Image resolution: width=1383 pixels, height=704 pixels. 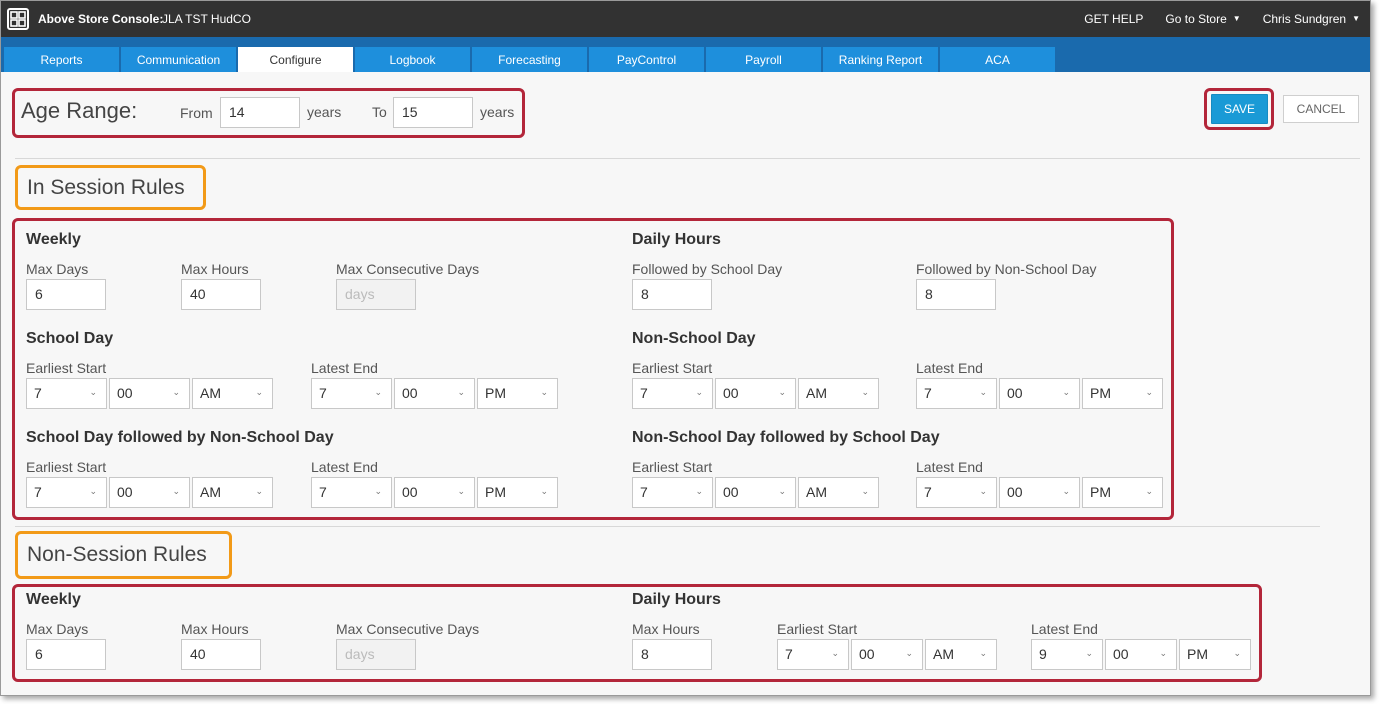 I want to click on non-session-title: Non-Session Rules, so click(x=117, y=554).